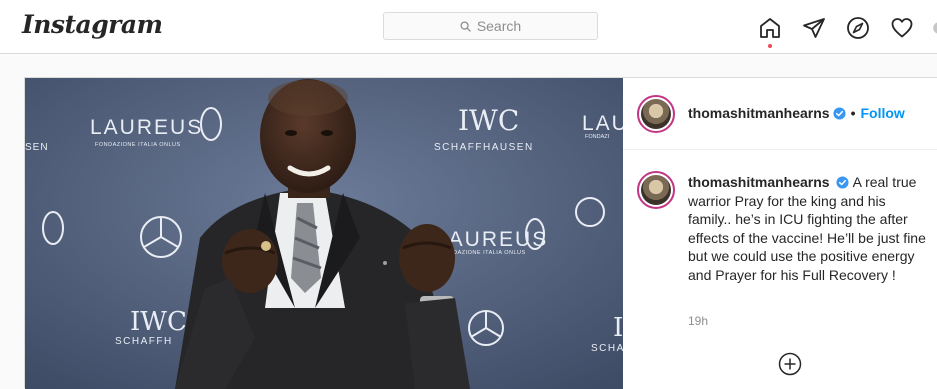  I want to click on instagram-logo: Instagram, so click(92, 24).